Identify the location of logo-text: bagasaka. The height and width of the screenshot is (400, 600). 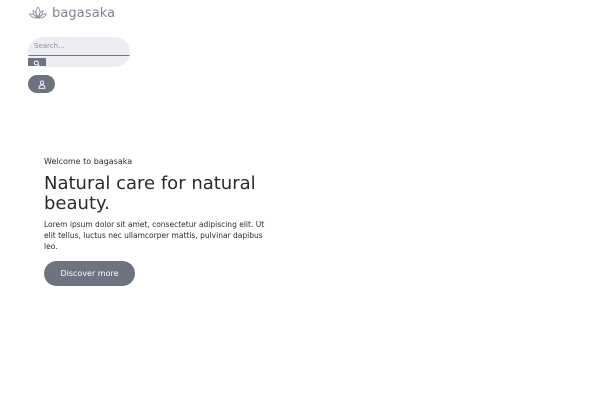
(84, 13).